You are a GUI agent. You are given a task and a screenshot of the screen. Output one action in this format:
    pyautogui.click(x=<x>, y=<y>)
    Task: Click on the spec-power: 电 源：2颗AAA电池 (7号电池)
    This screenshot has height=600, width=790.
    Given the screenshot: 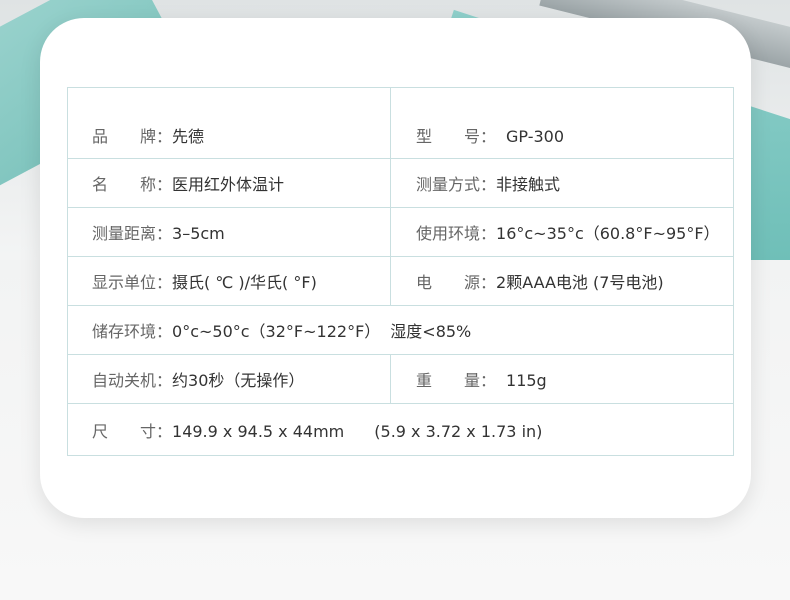 What is the action you would take?
    pyautogui.click(x=562, y=281)
    